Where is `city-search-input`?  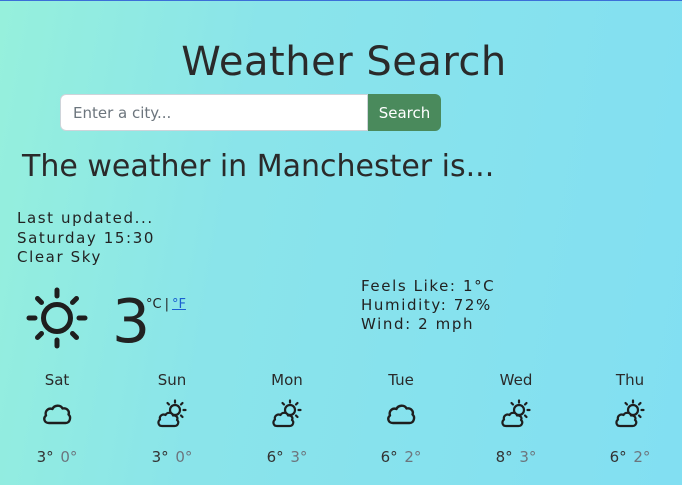
city-search-input is located at coordinates (214, 112).